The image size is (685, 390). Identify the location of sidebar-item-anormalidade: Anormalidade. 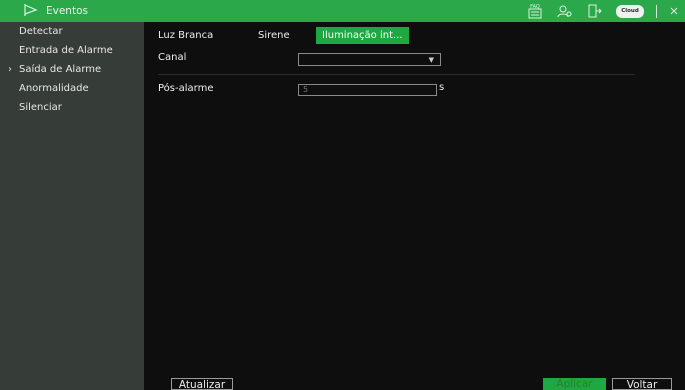
(72, 88).